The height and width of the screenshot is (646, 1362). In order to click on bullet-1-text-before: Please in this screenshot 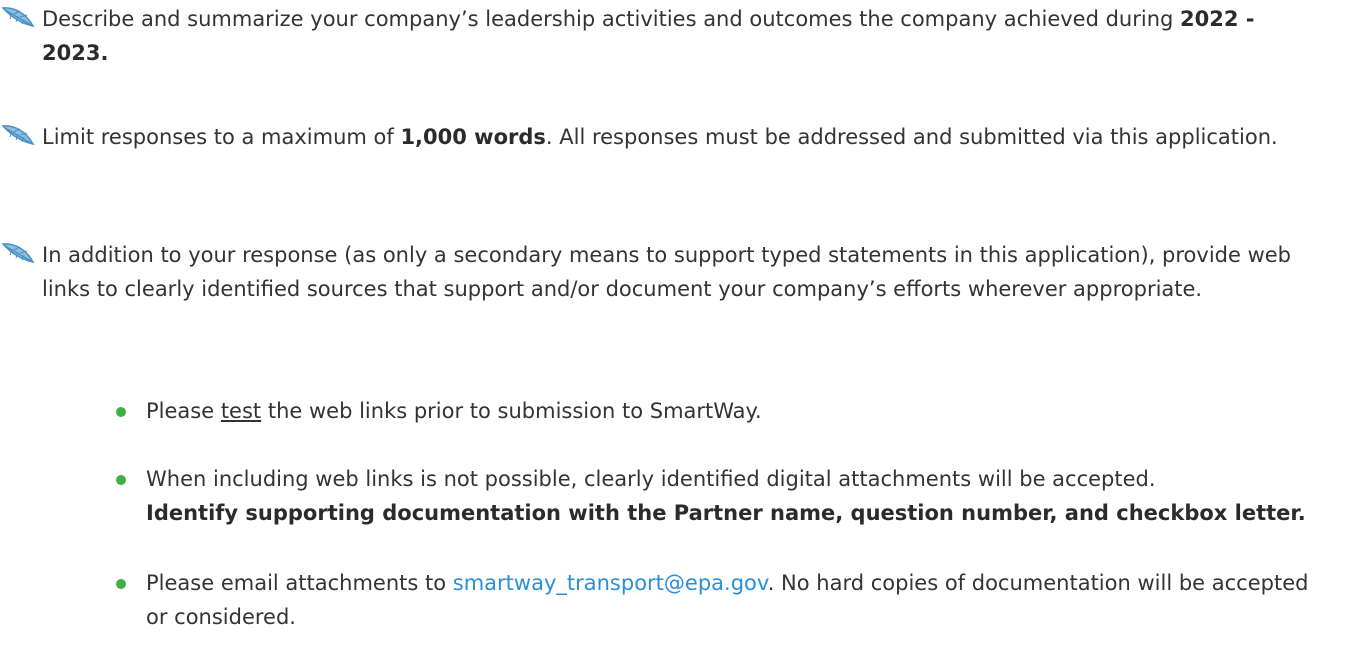, I will do `click(183, 411)`.